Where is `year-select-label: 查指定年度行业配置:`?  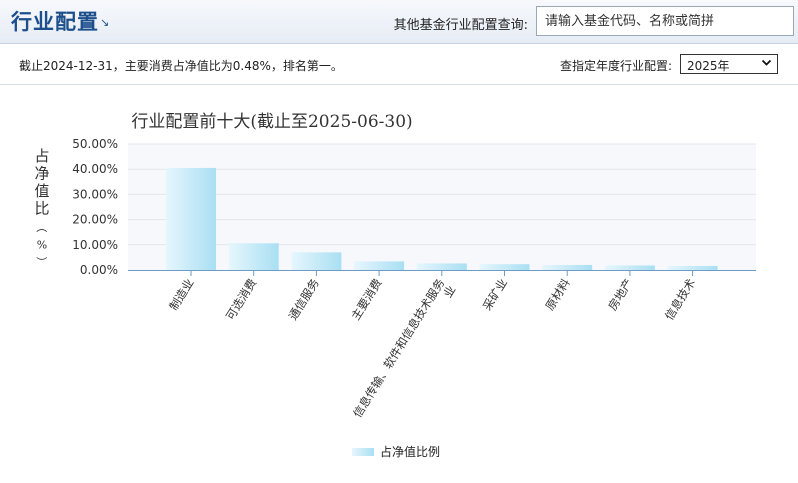
year-select-label: 查指定年度行业配置: is located at coordinates (616, 66).